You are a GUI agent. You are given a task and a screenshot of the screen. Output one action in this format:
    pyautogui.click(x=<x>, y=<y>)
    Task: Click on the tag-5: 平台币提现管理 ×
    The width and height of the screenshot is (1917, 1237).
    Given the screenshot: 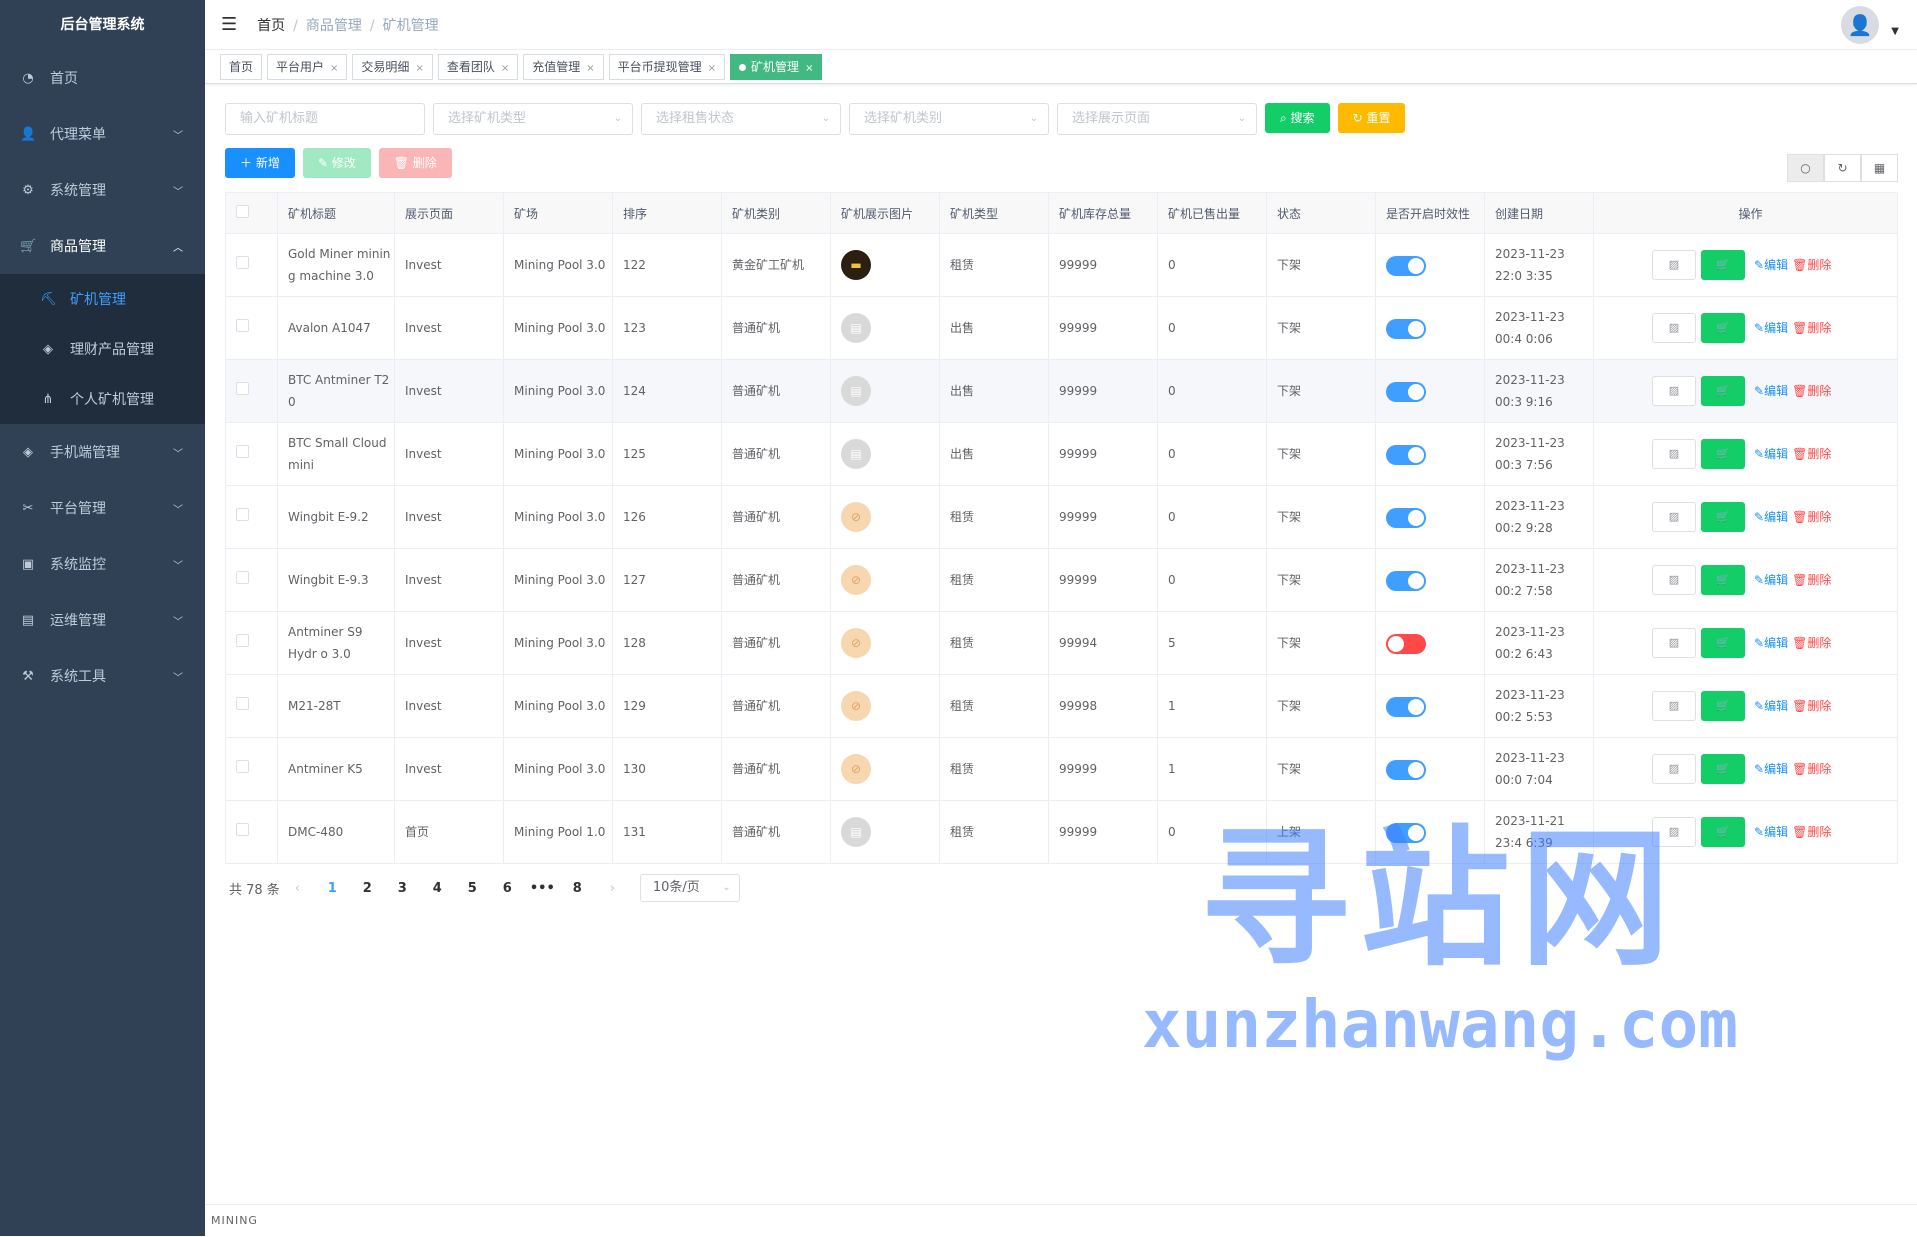 What is the action you would take?
    pyautogui.click(x=667, y=66)
    